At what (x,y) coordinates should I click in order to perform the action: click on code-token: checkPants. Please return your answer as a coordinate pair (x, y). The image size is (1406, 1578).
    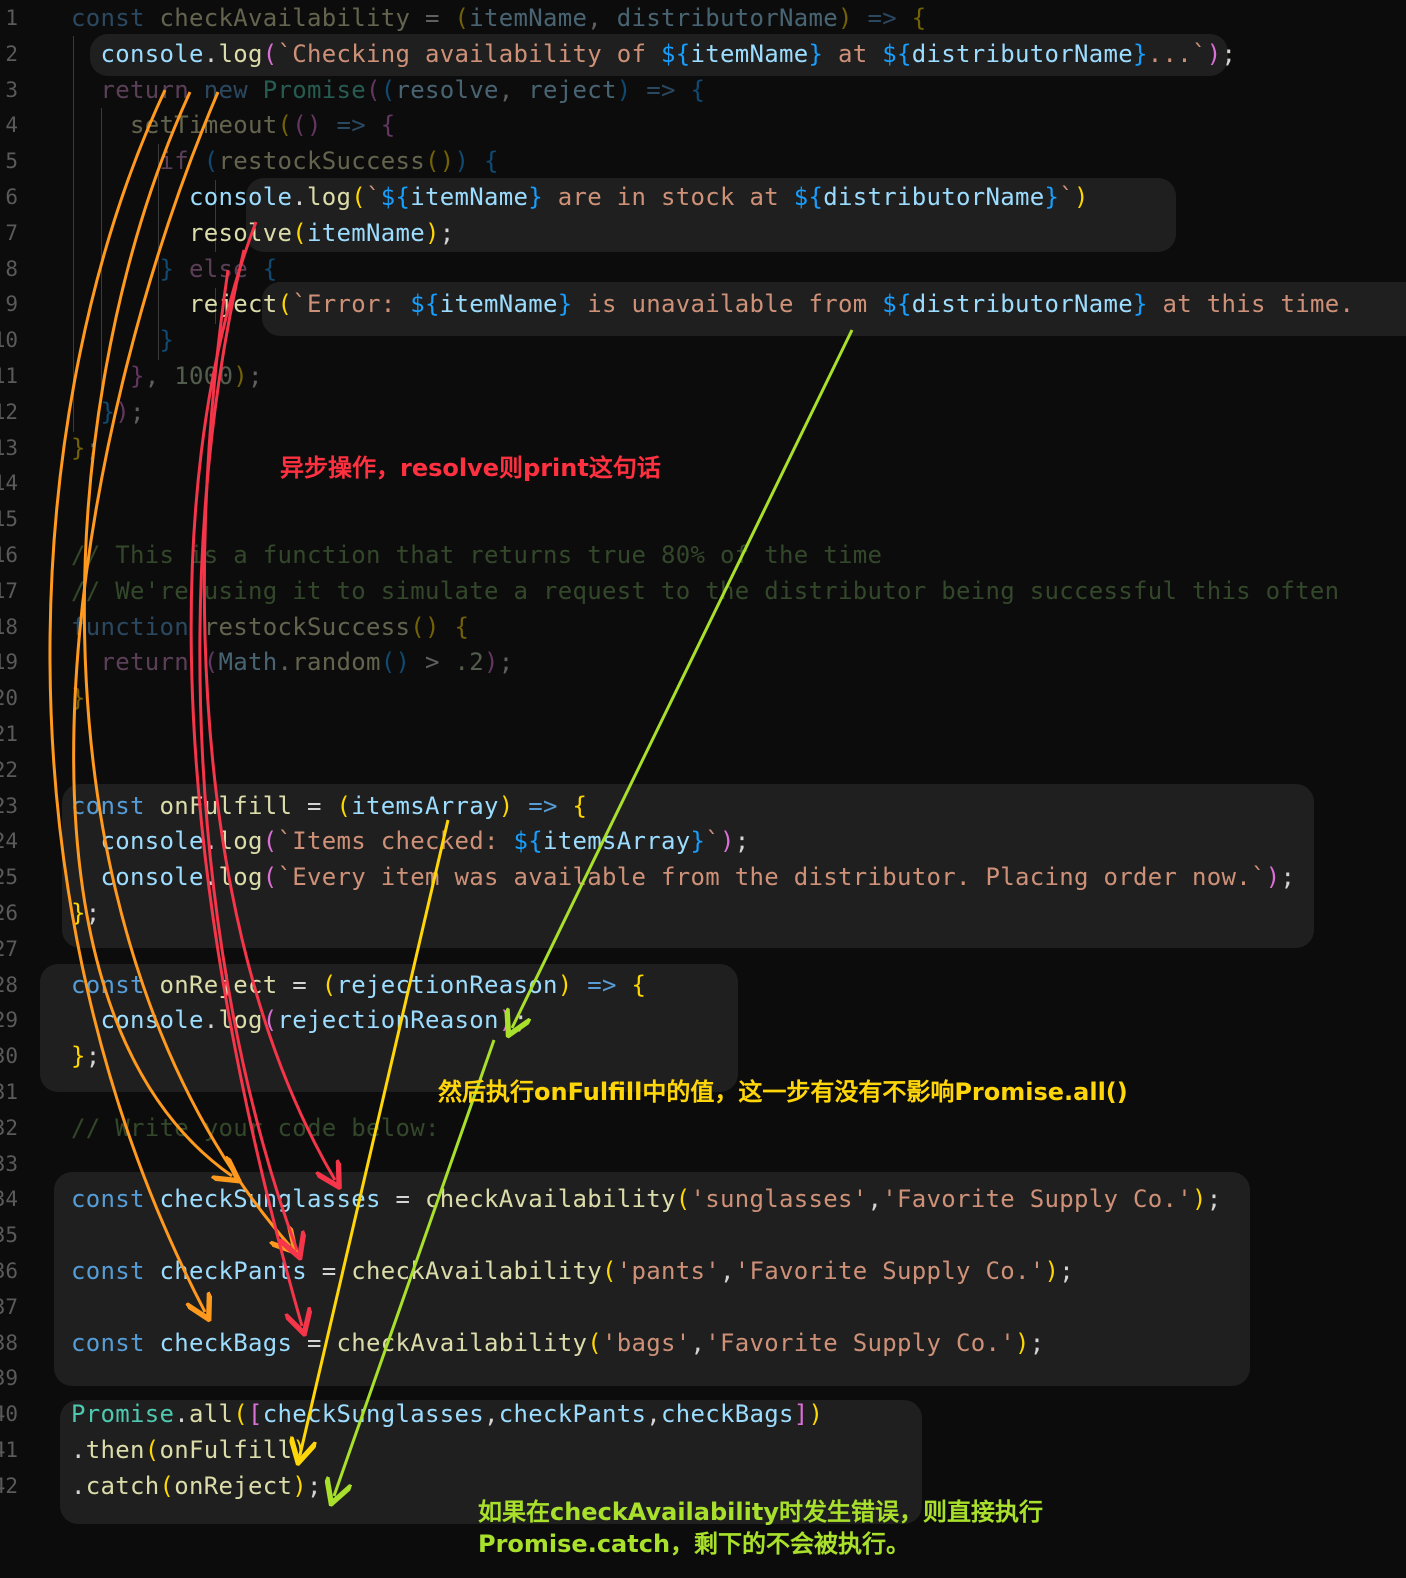
    Looking at the image, I should click on (233, 1271).